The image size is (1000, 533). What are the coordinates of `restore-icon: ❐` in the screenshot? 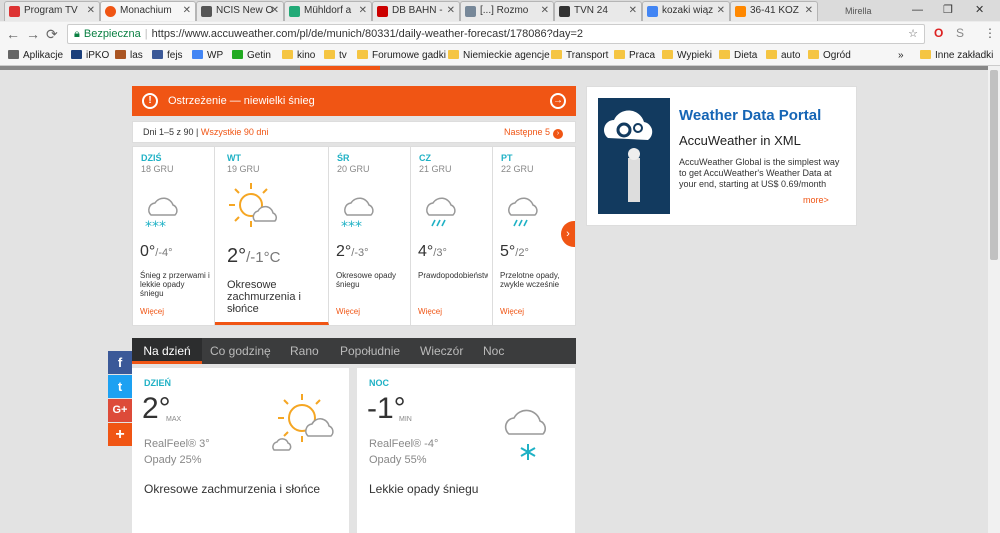 It's located at (948, 10).